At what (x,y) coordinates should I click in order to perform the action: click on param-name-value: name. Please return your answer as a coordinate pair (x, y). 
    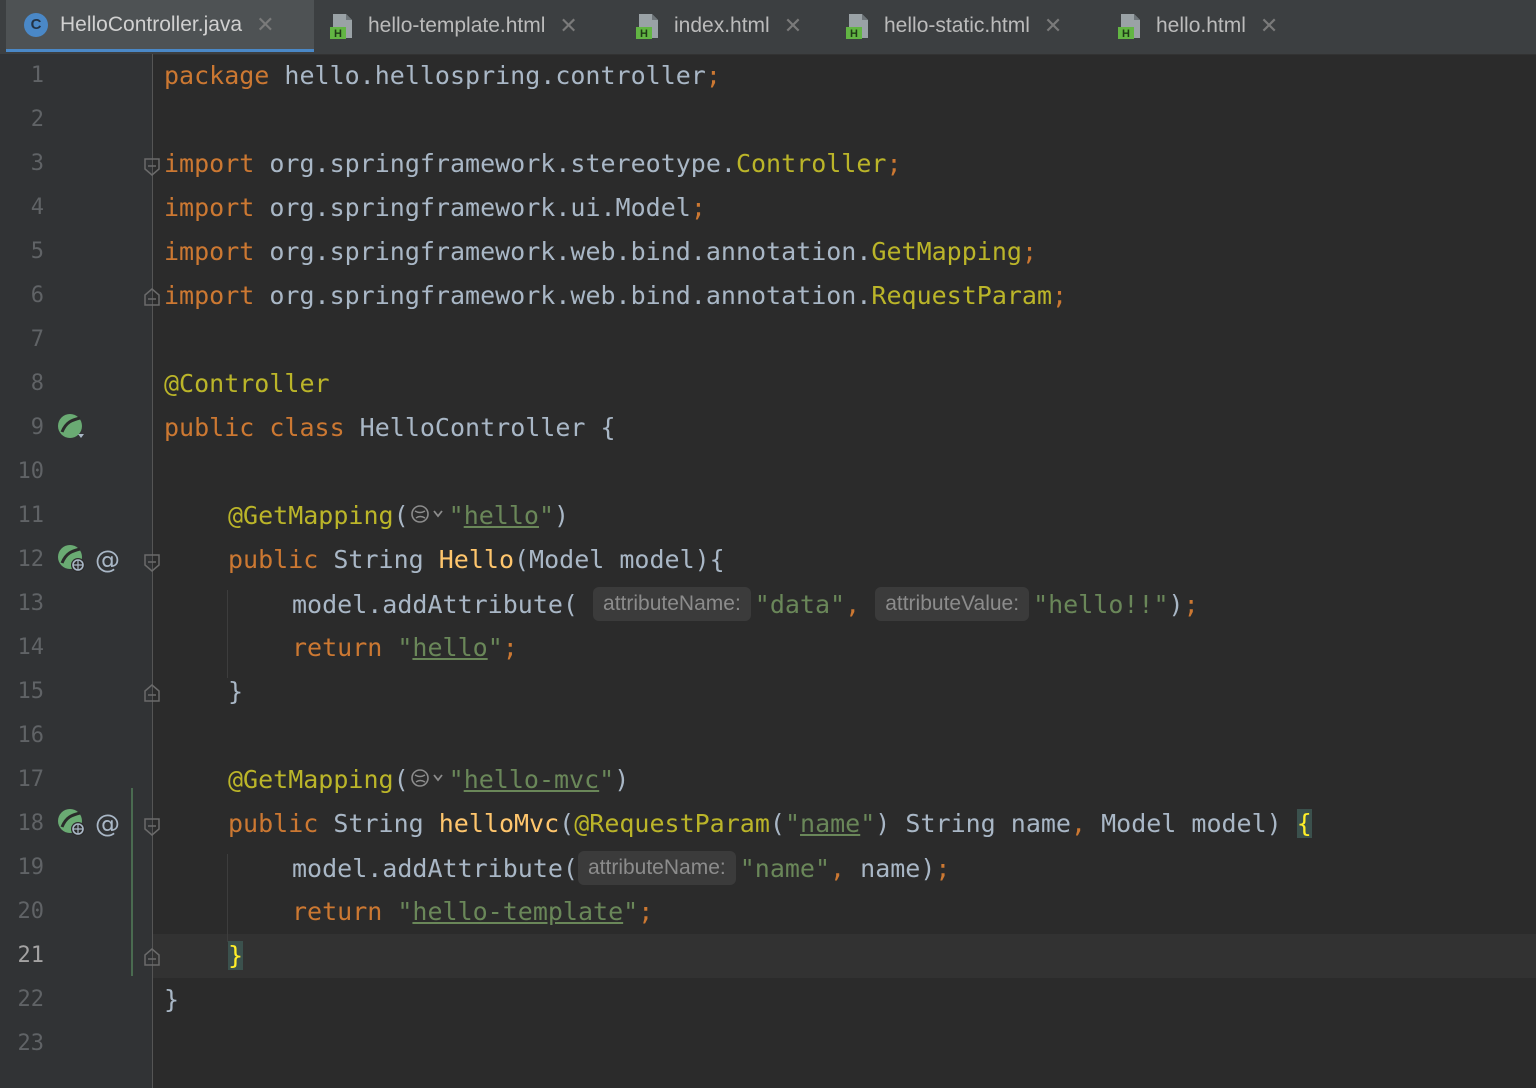
    Looking at the image, I should click on (830, 823).